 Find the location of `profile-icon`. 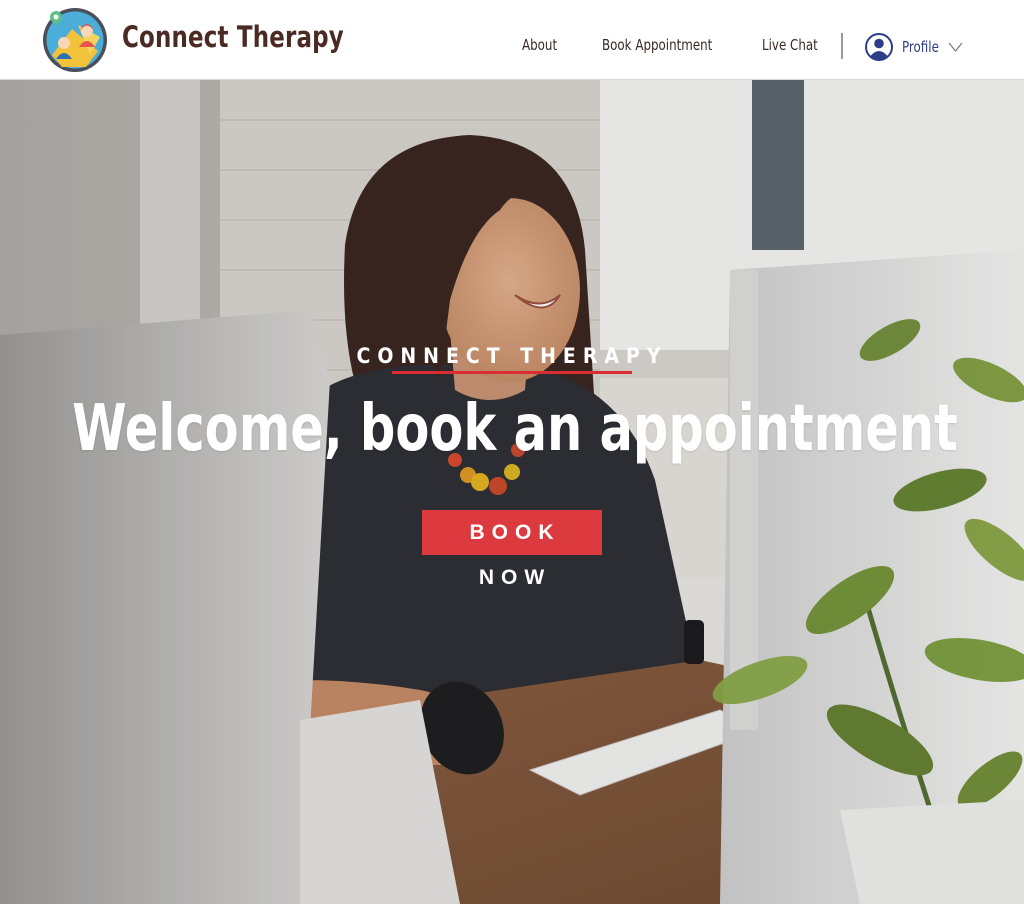

profile-icon is located at coordinates (879, 47).